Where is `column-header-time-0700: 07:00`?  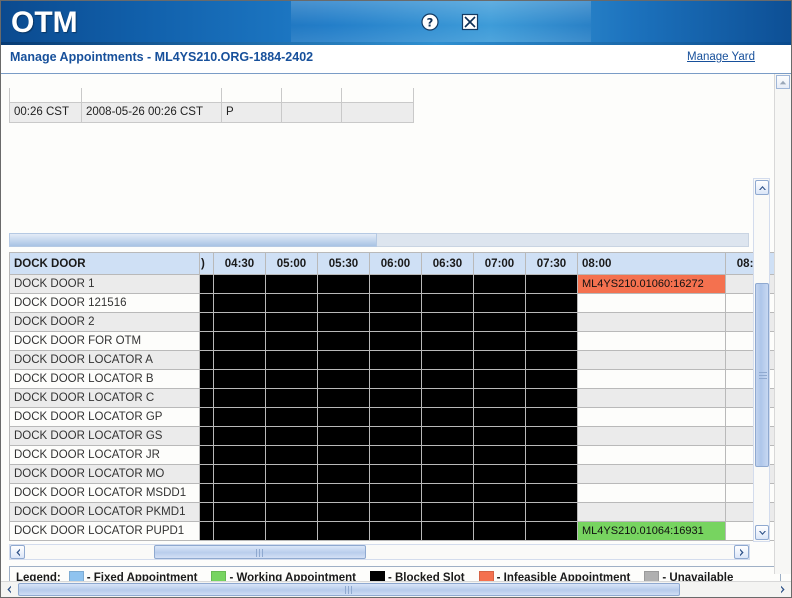
column-header-time-0700: 07:00 is located at coordinates (499, 263).